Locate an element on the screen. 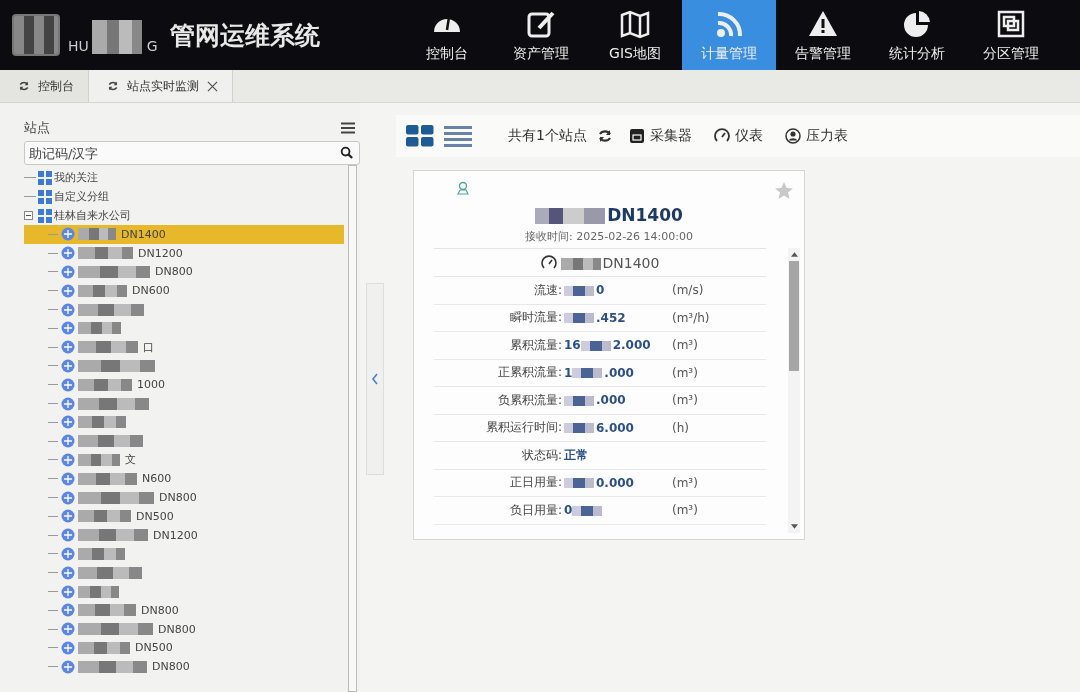  device-icon is located at coordinates (636, 136).